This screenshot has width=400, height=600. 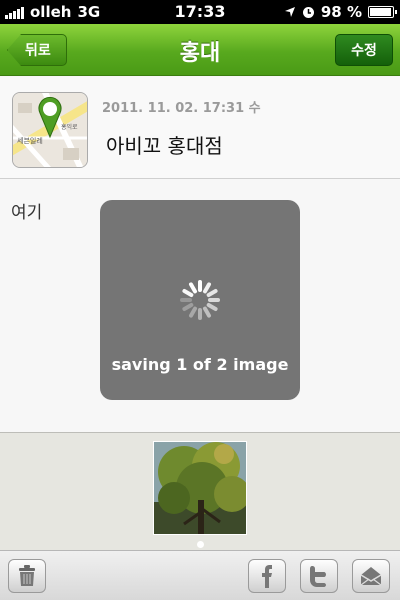 I want to click on status-right: 98 %, so click(x=340, y=12).